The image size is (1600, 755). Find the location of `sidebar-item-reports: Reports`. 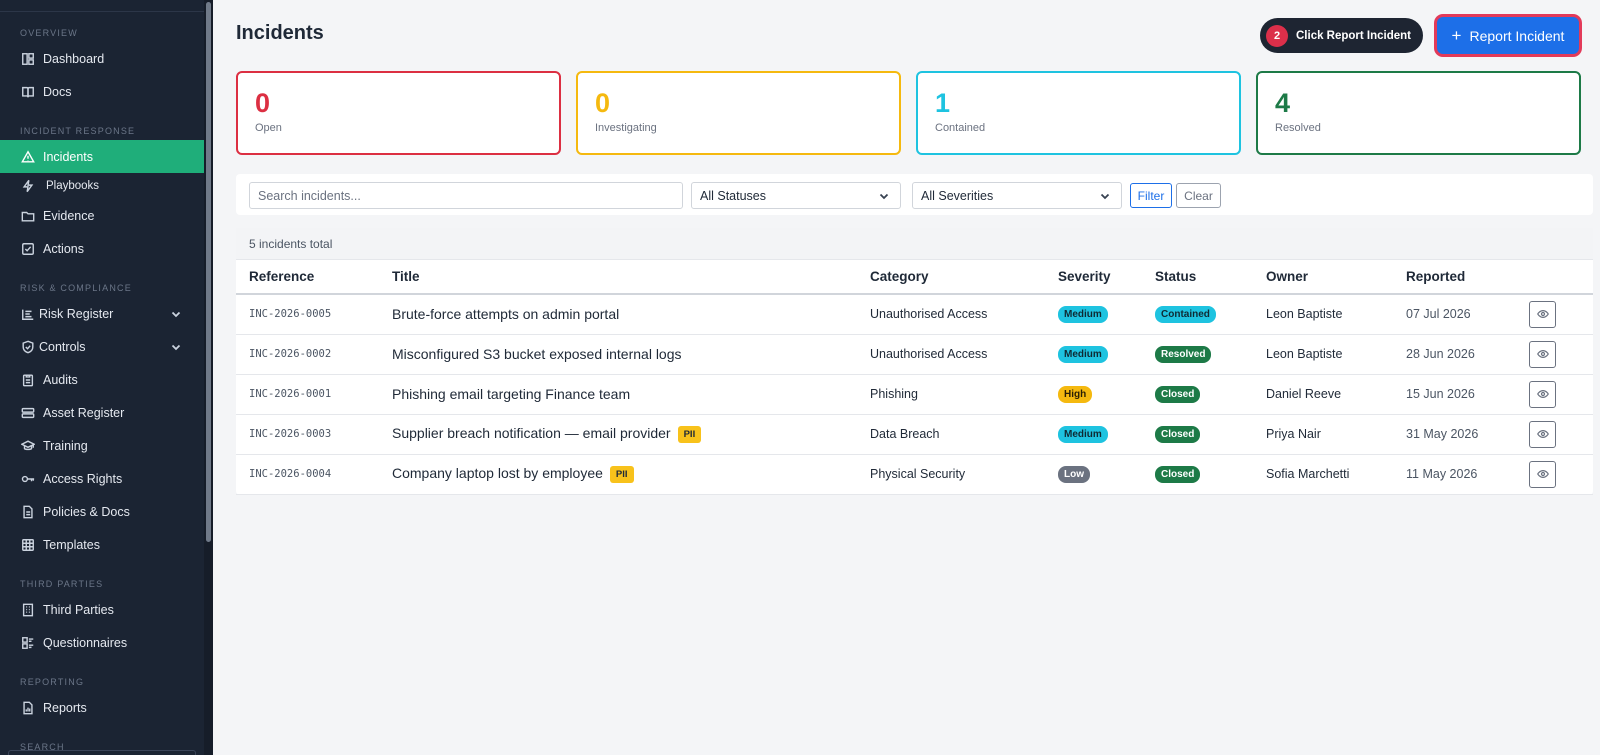

sidebar-item-reports: Reports is located at coordinates (102, 707).